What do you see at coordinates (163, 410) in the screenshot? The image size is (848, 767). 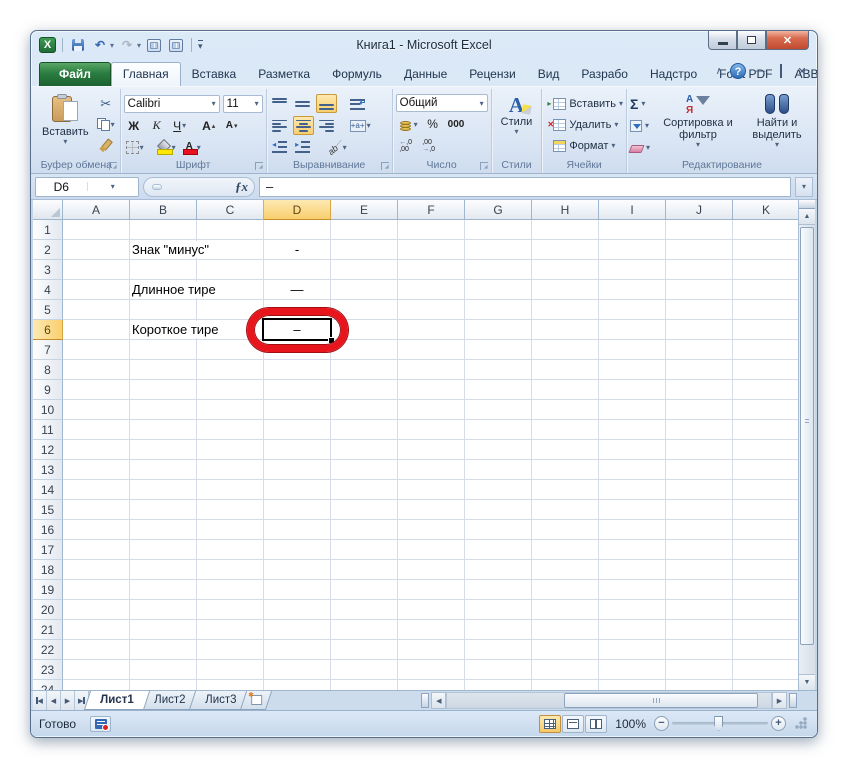 I see `cell-B10` at bounding box center [163, 410].